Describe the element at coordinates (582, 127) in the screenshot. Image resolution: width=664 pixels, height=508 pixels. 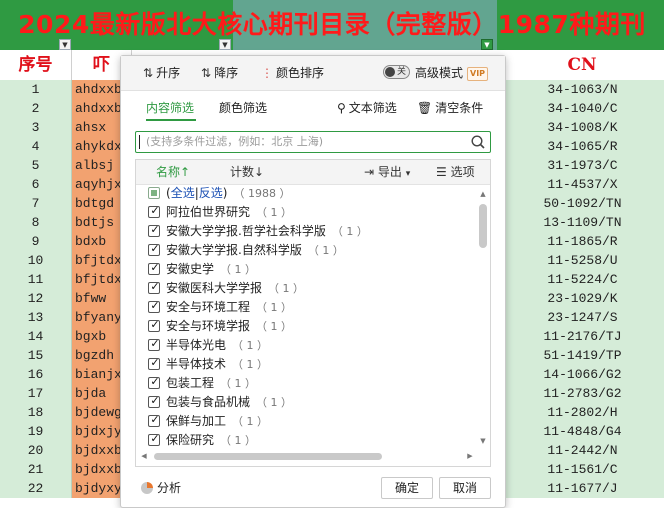
I see `cell-cn: 34-1008/K` at that location.